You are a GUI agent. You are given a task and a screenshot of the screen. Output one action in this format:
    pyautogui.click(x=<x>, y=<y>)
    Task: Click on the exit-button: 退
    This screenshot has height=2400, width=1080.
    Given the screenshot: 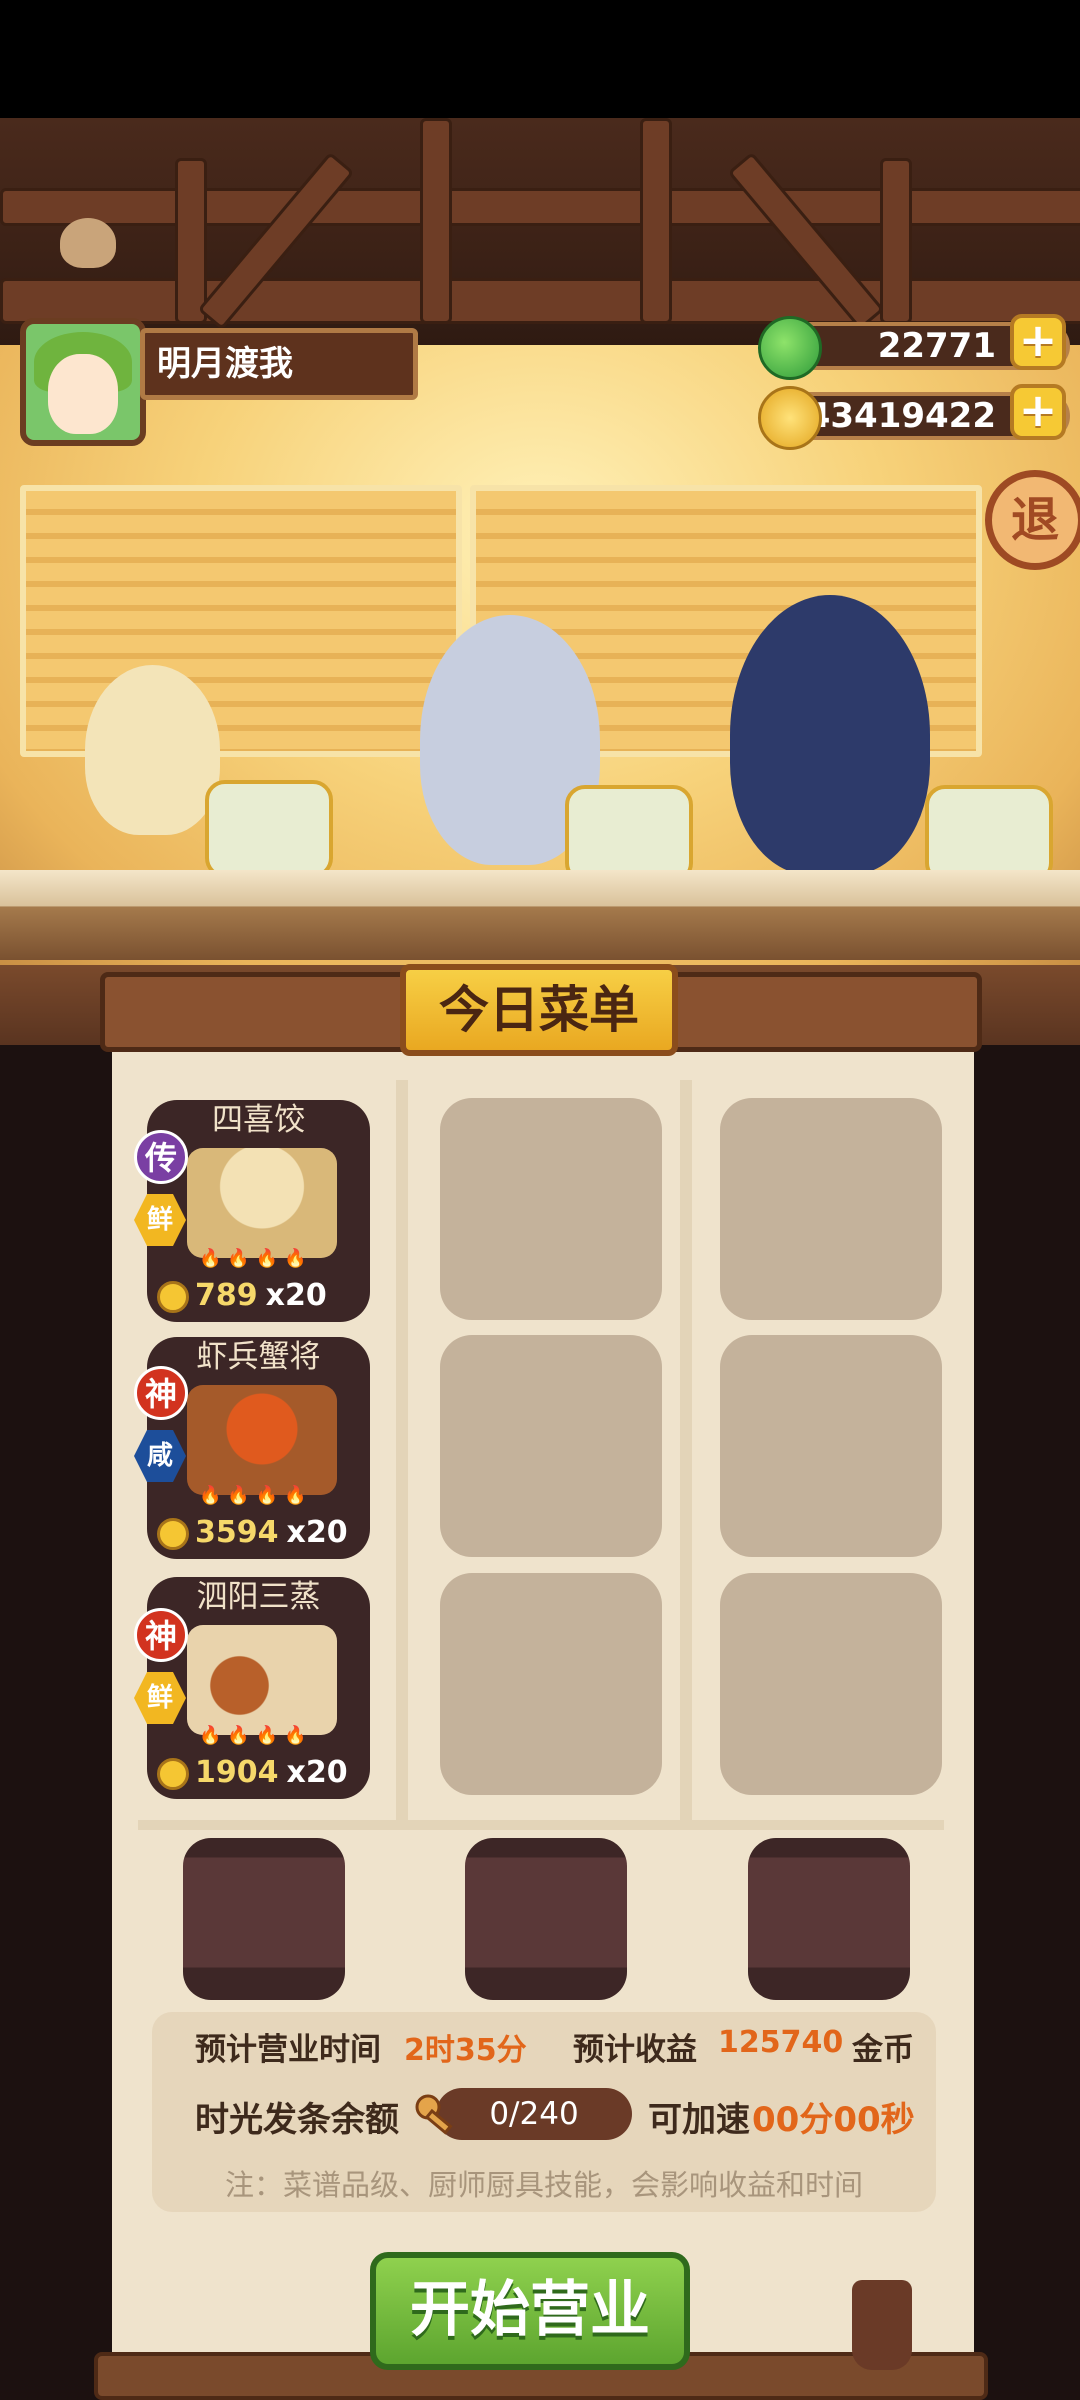 What is the action you would take?
    pyautogui.click(x=1032, y=520)
    